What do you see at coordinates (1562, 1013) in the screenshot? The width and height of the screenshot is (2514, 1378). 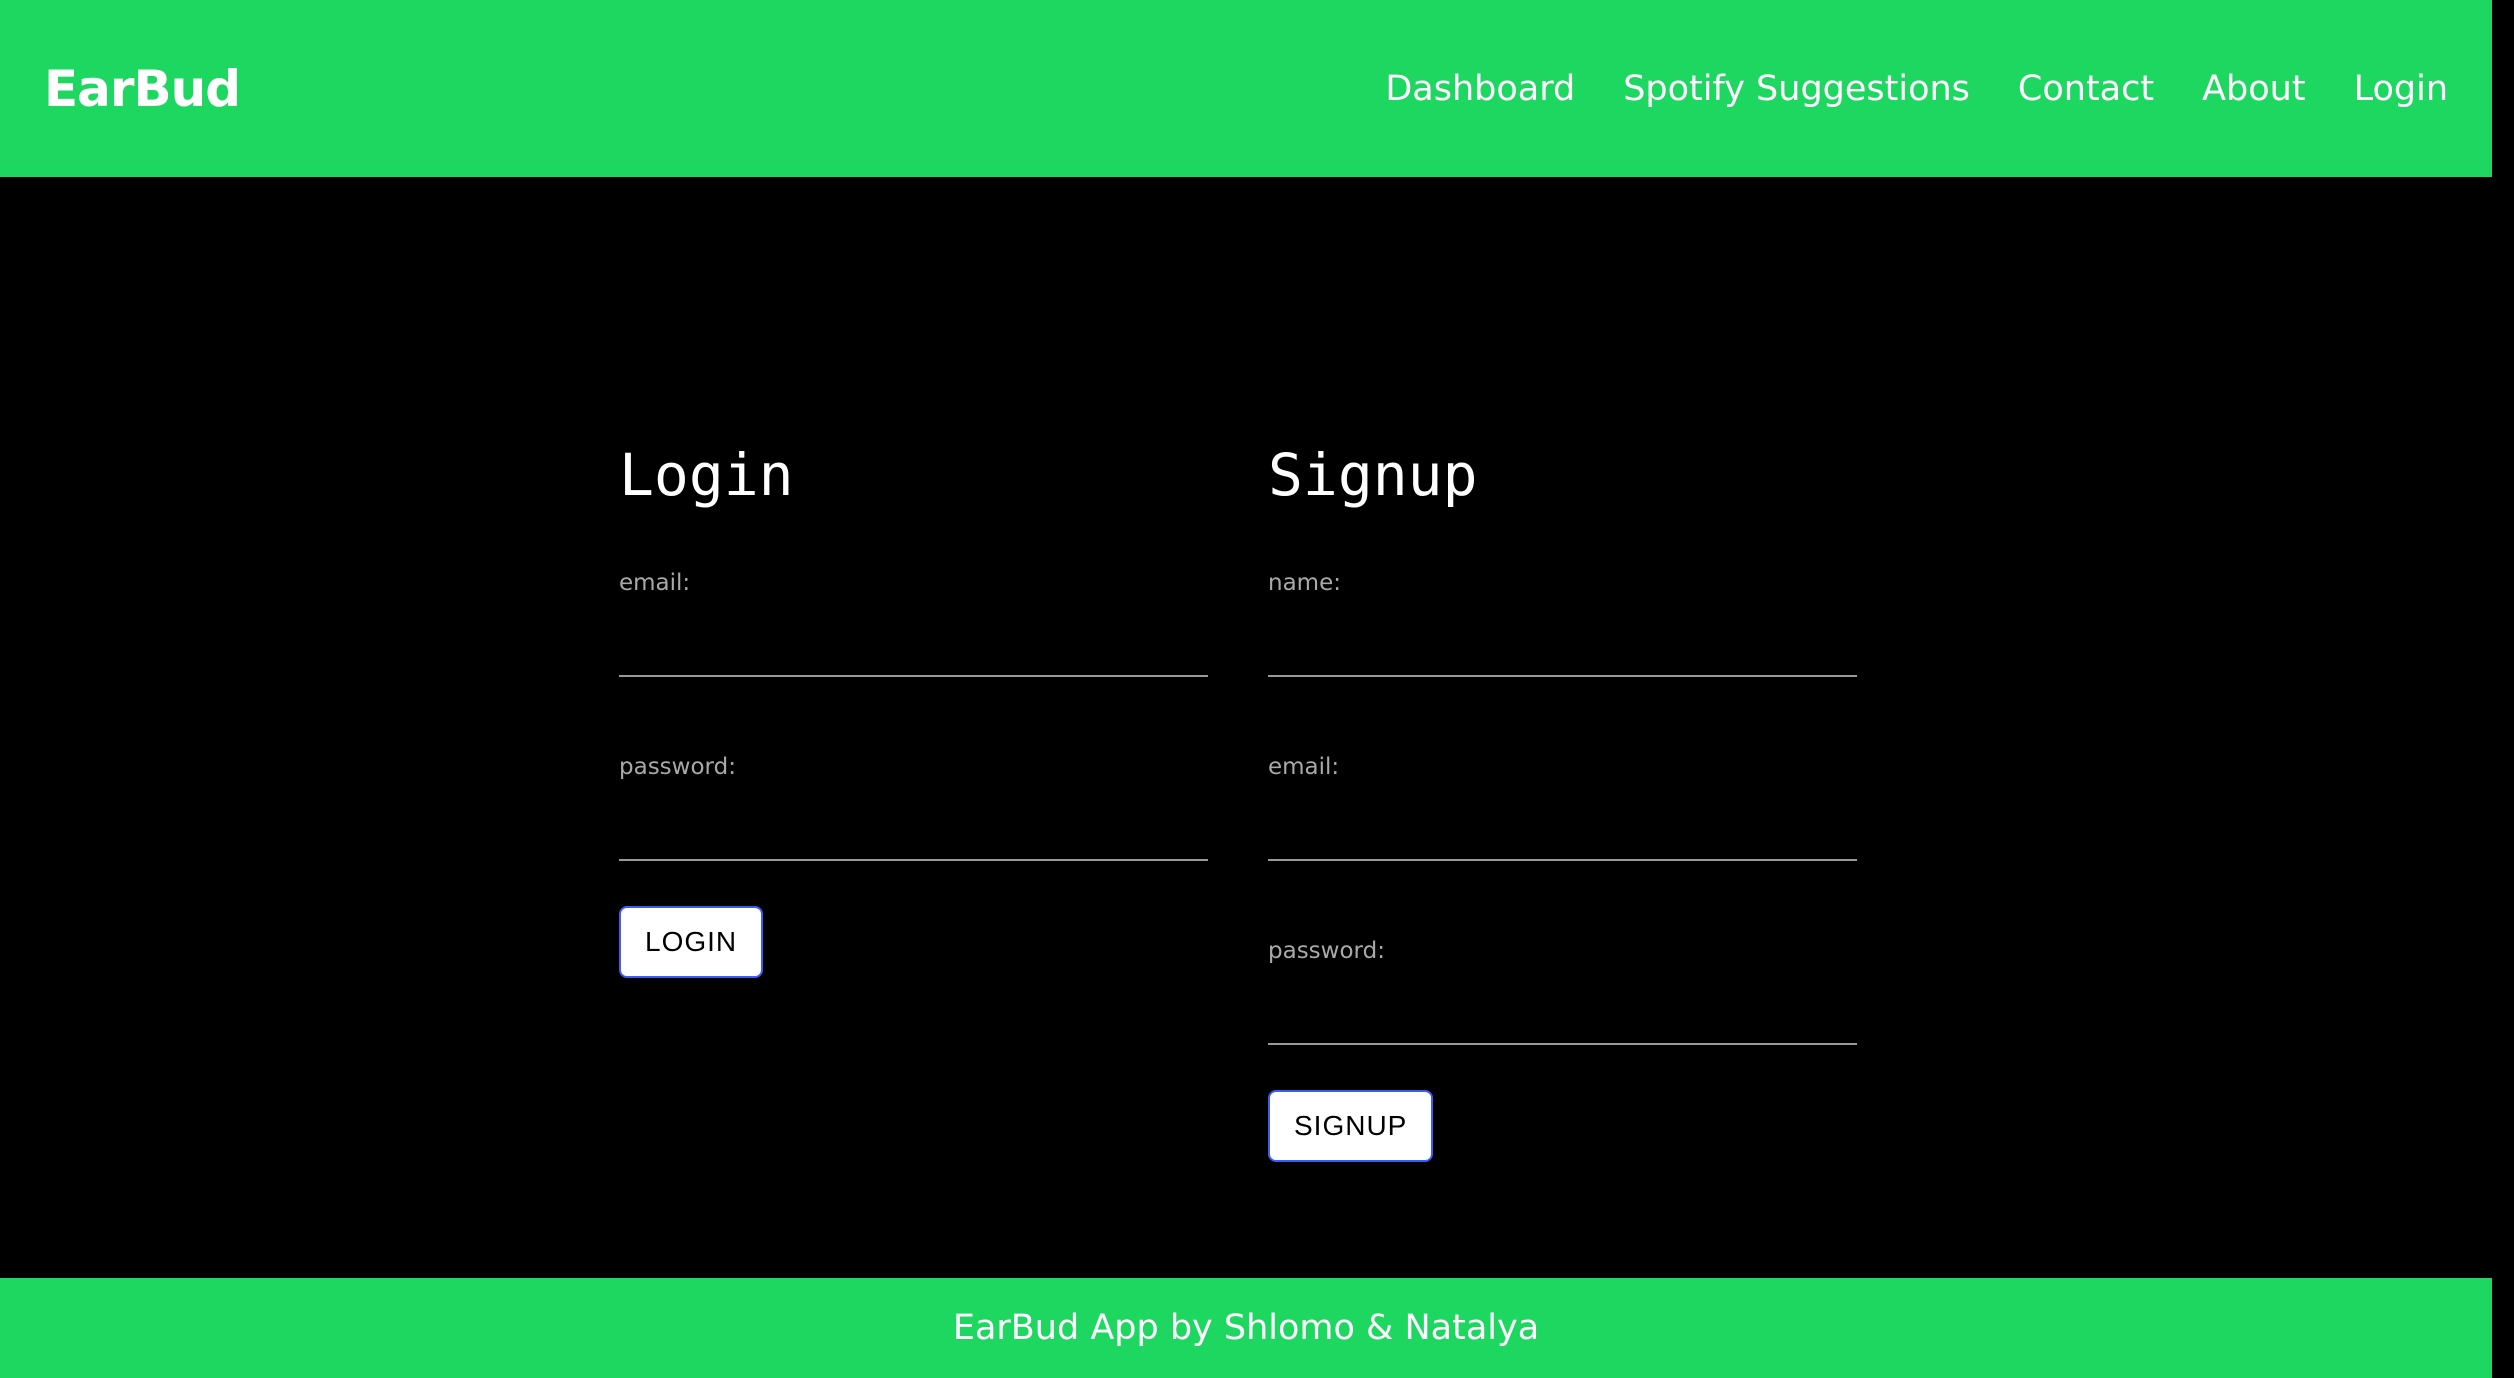 I see `signup-password-input` at bounding box center [1562, 1013].